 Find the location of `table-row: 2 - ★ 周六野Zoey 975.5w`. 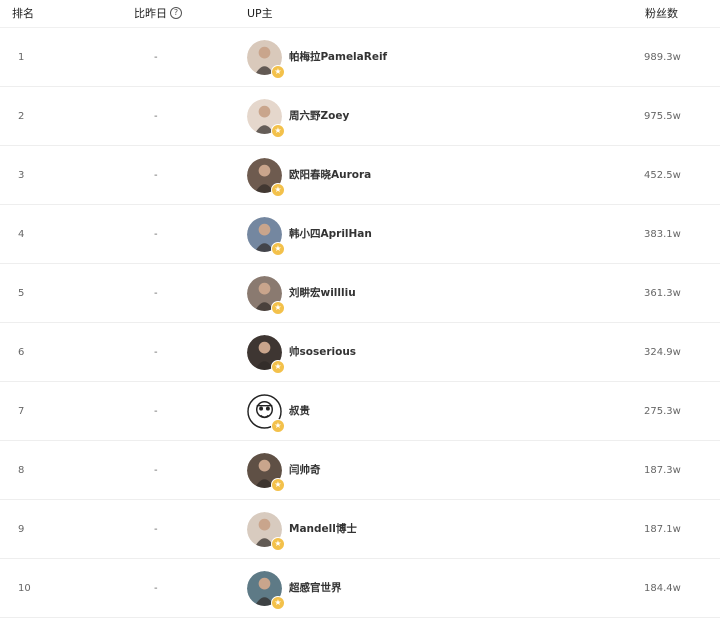

table-row: 2 - ★ 周六野Zoey 975.5w is located at coordinates (360, 116).